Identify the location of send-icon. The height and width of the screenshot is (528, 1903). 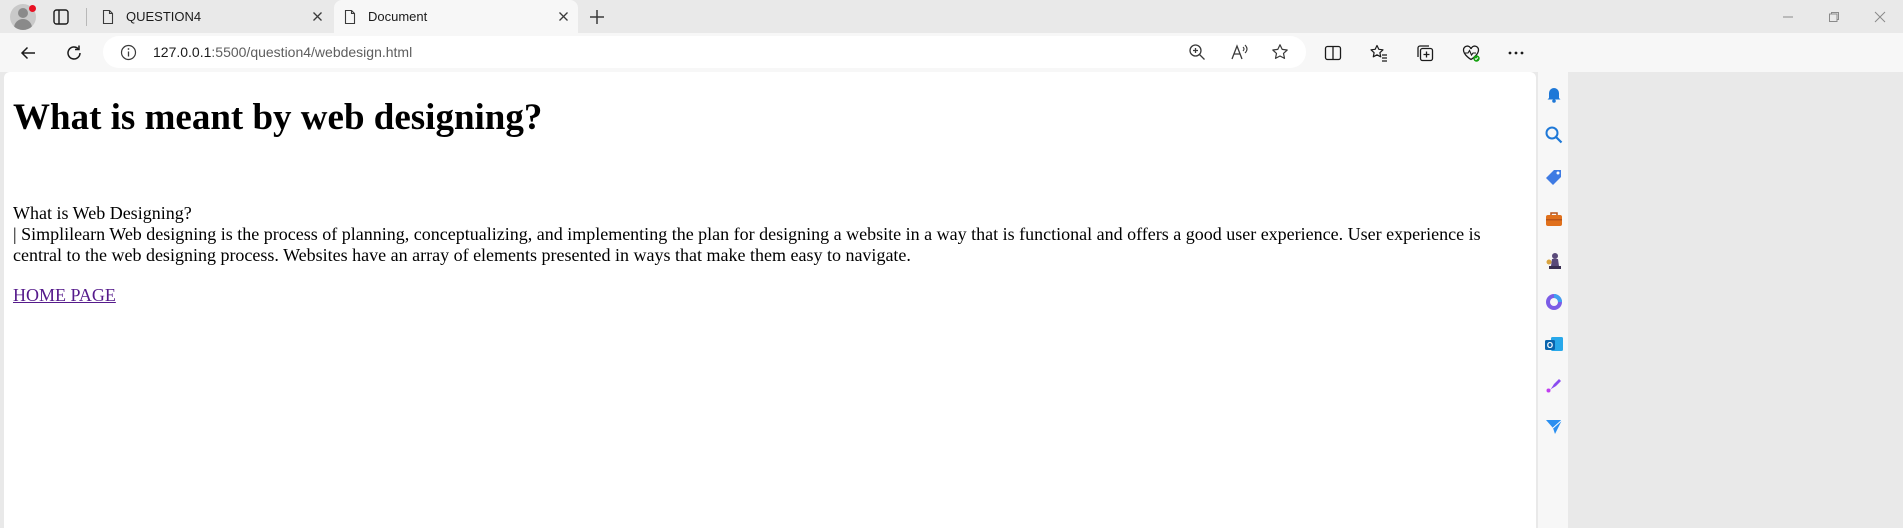
(1554, 426).